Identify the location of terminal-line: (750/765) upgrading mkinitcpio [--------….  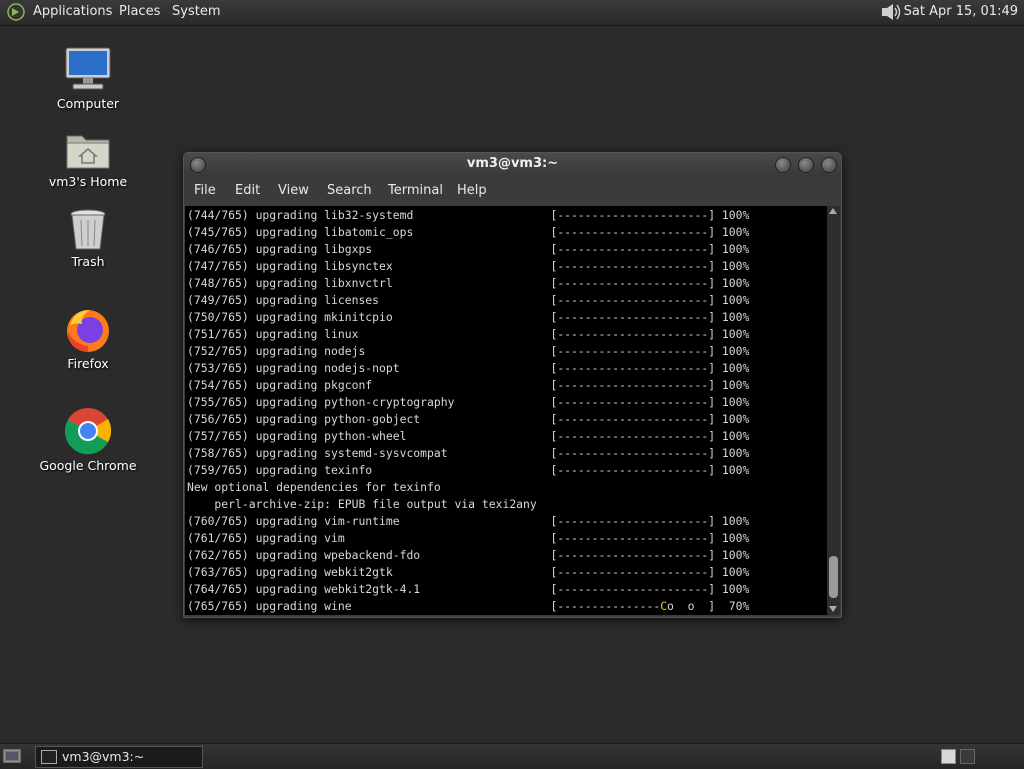
(468, 317).